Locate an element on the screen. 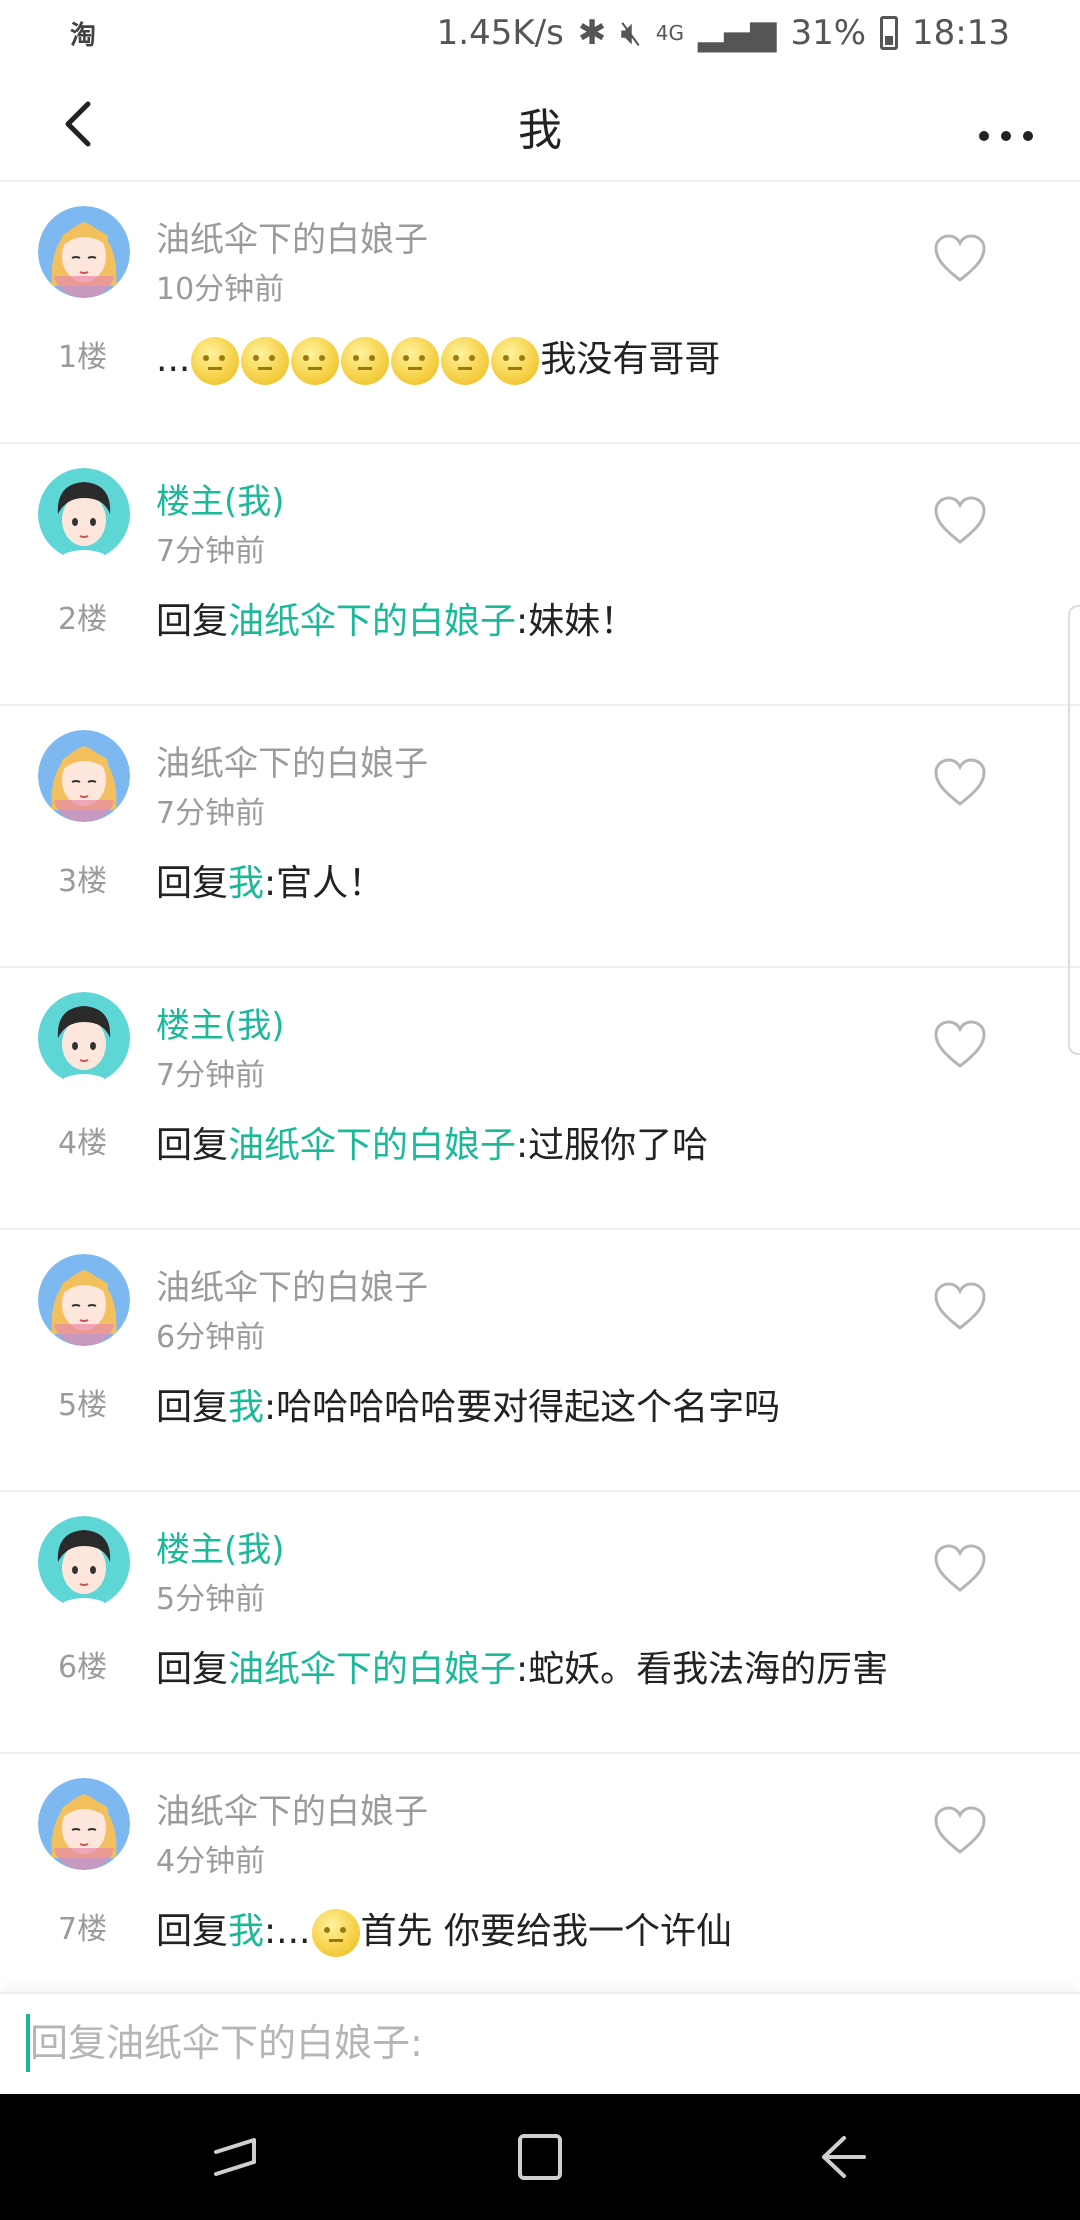 This screenshot has width=1080, height=2220. reply-content: 回复我:... 首先 你要给我一个许仙 is located at coordinates (444, 1929).